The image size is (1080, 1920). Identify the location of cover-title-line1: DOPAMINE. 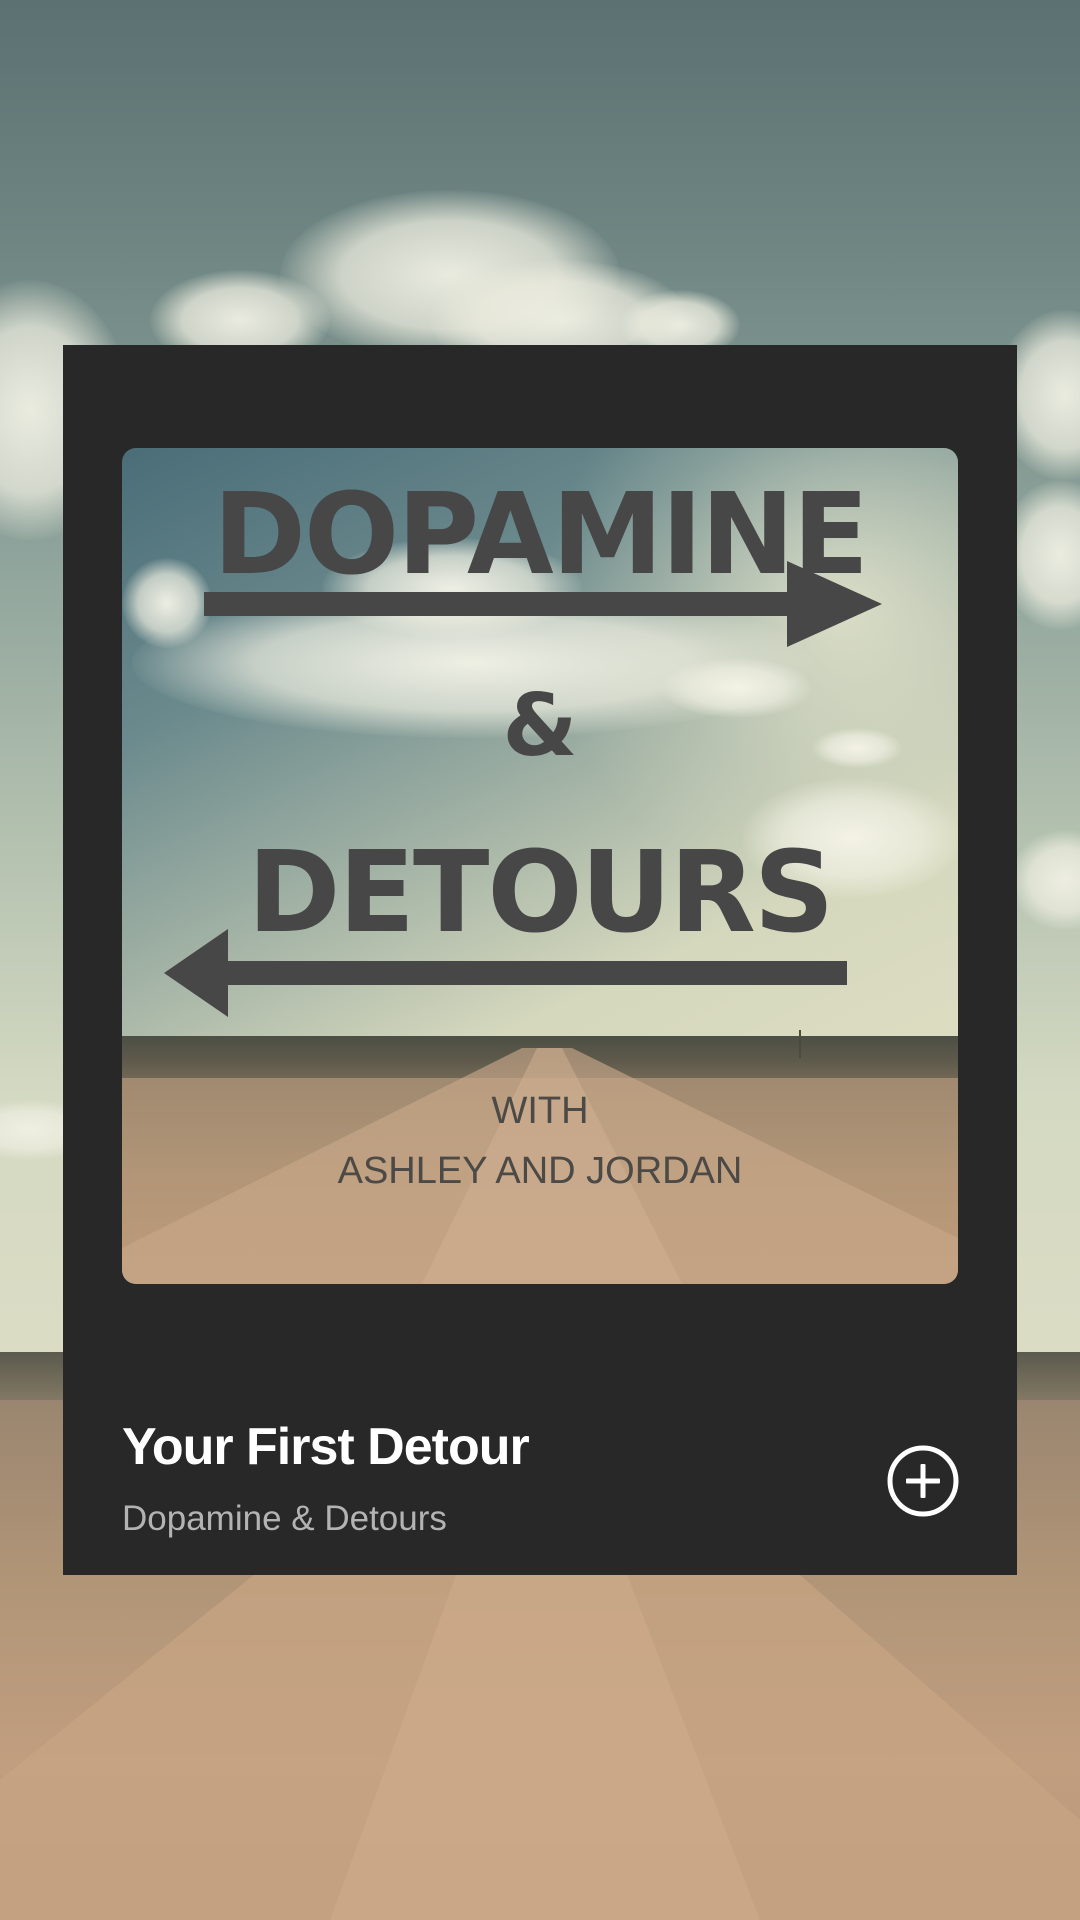
(540, 535).